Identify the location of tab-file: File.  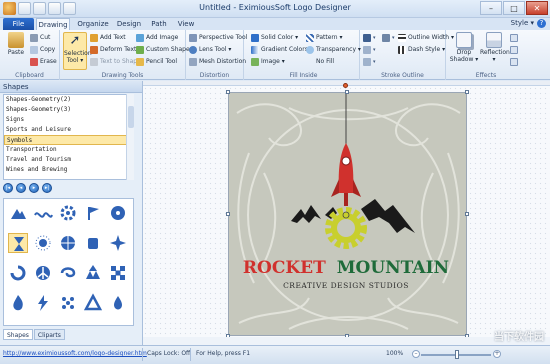
(18, 24).